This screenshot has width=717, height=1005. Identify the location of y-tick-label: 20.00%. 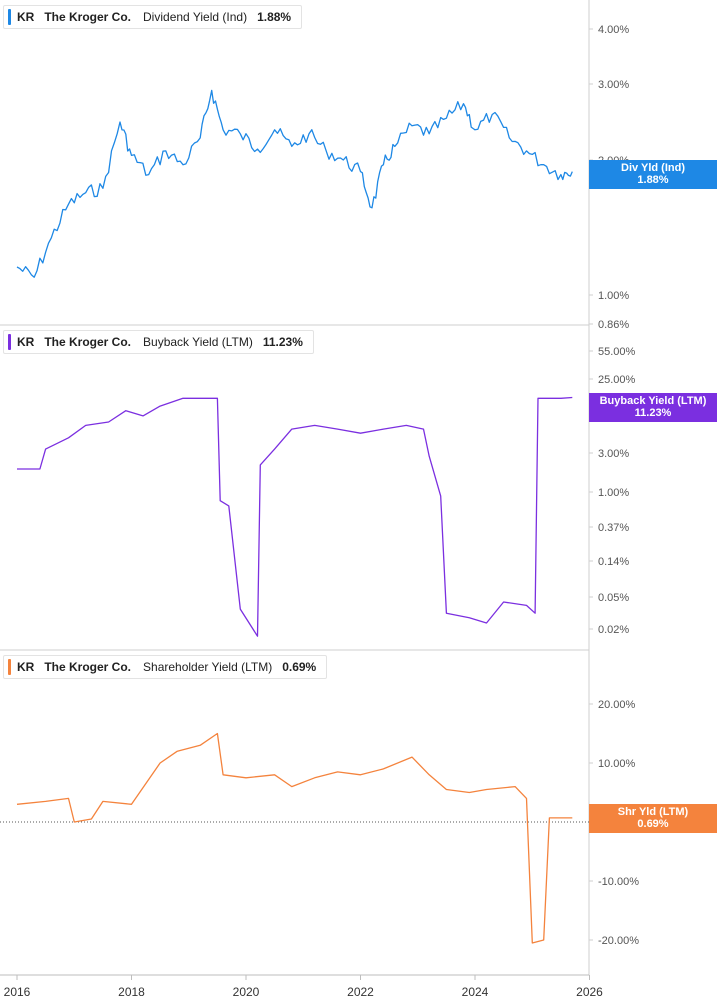
(617, 705).